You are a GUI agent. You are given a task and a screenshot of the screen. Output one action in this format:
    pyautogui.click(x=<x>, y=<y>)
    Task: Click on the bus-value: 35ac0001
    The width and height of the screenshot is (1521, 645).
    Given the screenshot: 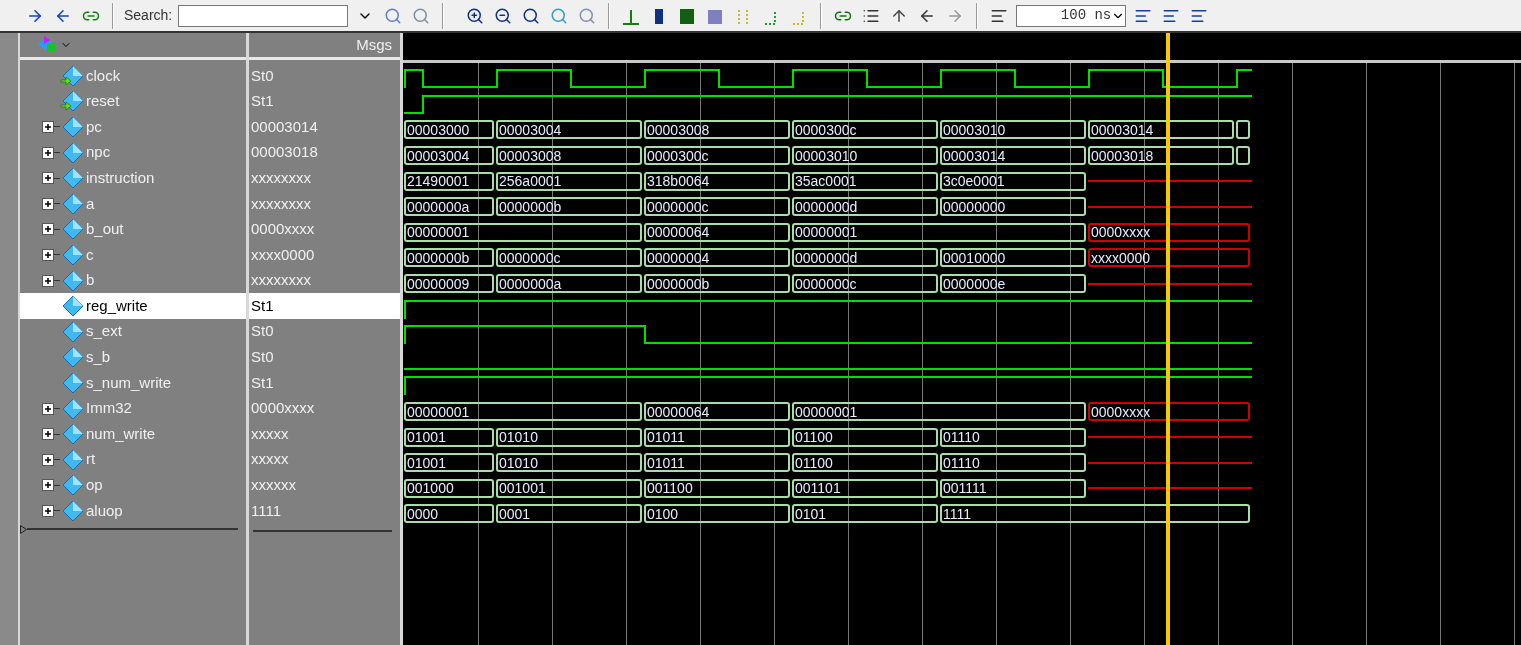 What is the action you would take?
    pyautogui.click(x=865, y=181)
    